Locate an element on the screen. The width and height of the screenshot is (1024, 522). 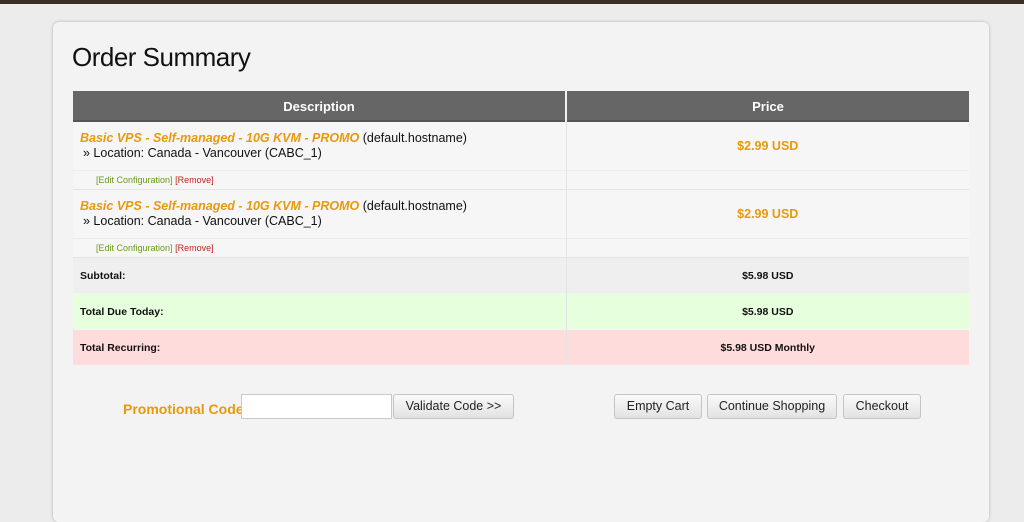
table-header-row: Description Price is located at coordinates (521, 106).